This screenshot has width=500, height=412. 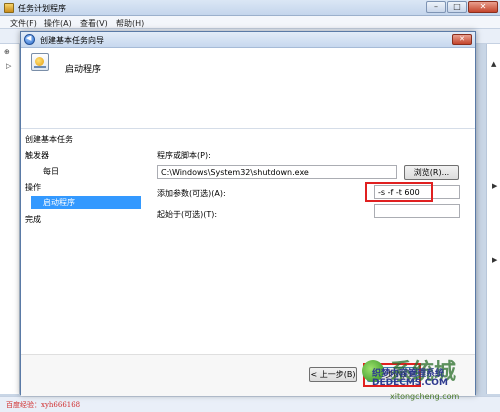 What do you see at coordinates (184, 155) in the screenshot?
I see `program-label: 程序或脚本(P):` at bounding box center [184, 155].